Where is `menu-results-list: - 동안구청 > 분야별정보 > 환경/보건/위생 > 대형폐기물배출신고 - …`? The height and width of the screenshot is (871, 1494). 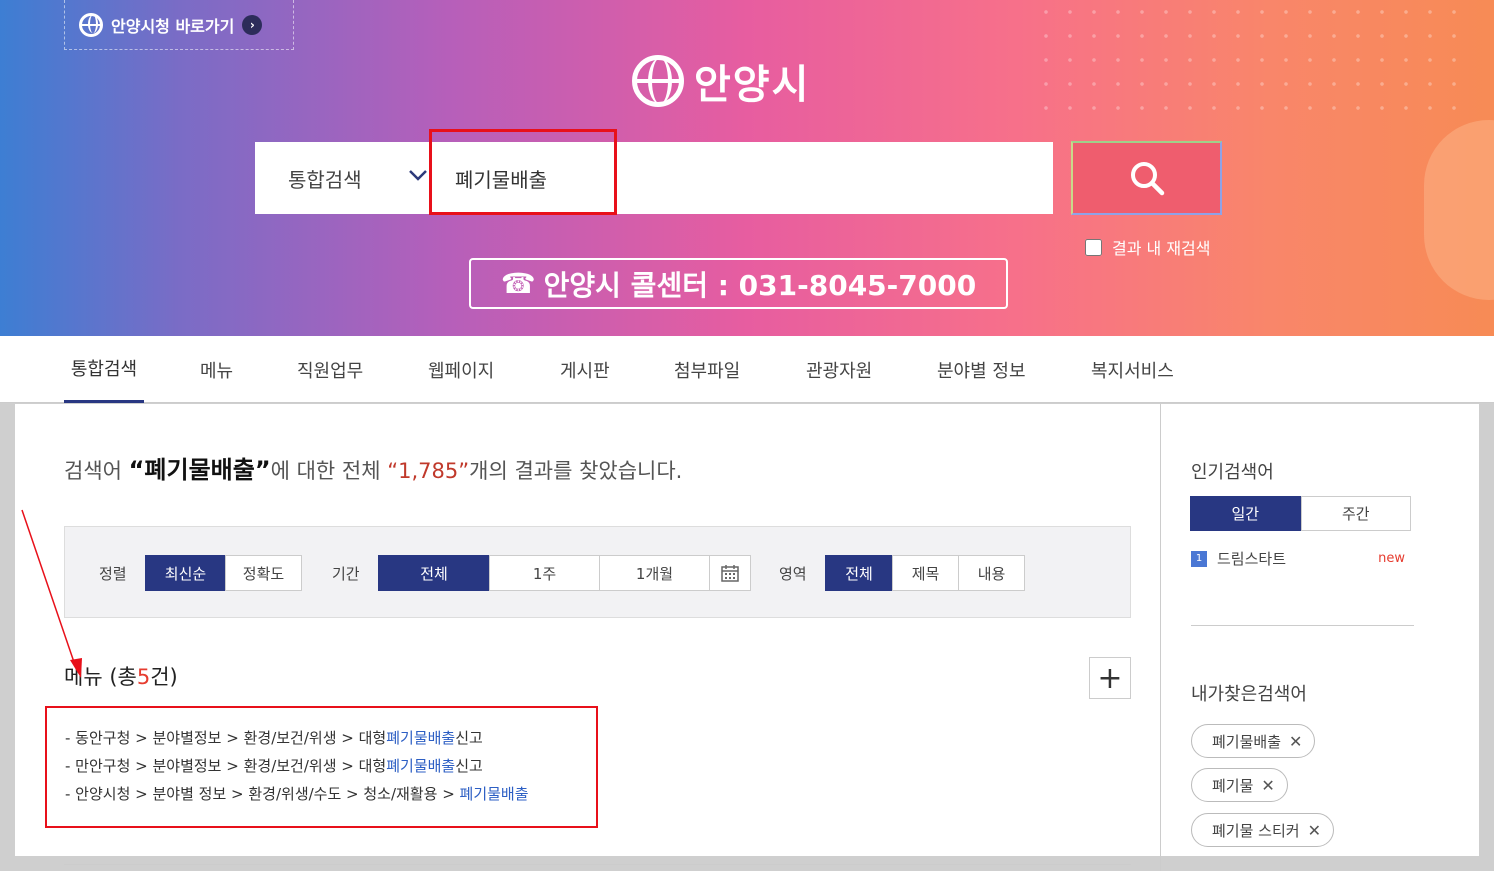 menu-results-list: - 동안구청 > 분야별정보 > 환경/보건/위생 > 대형폐기물배출신고 - … is located at coordinates (321, 767).